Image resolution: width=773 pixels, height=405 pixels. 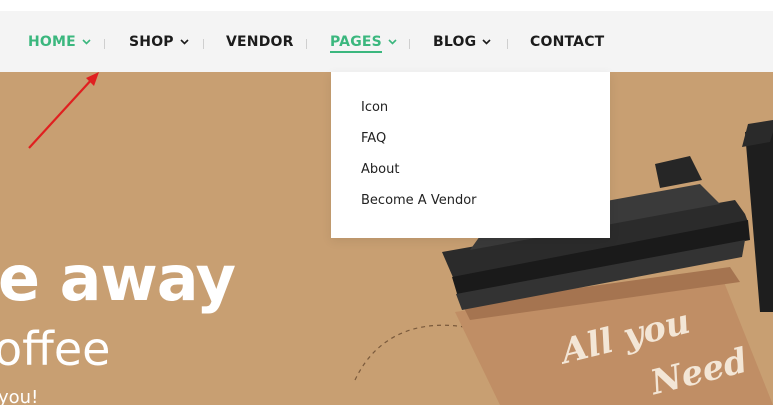 I want to click on dropdown-item-become-vendor: Become A Vendor, so click(x=419, y=200).